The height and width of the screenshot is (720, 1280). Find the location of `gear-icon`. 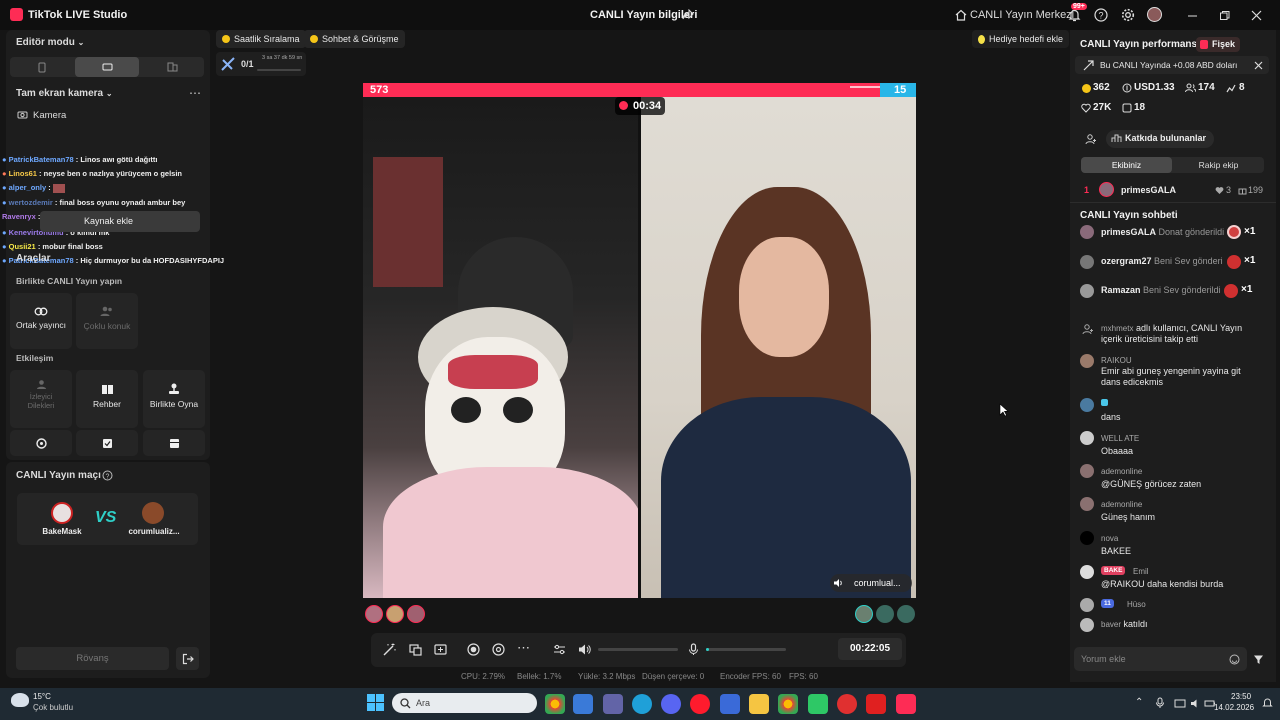

gear-icon is located at coordinates (1127, 14).